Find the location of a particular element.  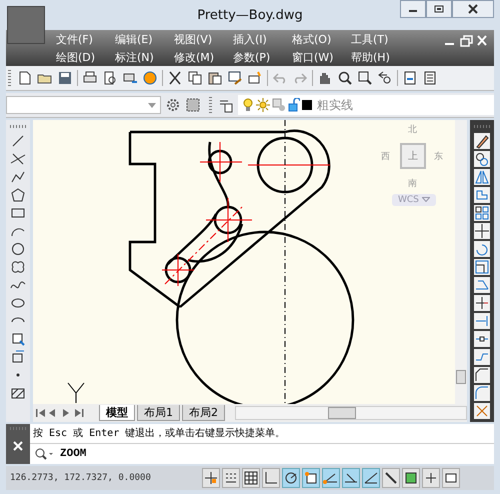

paste-icon is located at coordinates (215, 78).